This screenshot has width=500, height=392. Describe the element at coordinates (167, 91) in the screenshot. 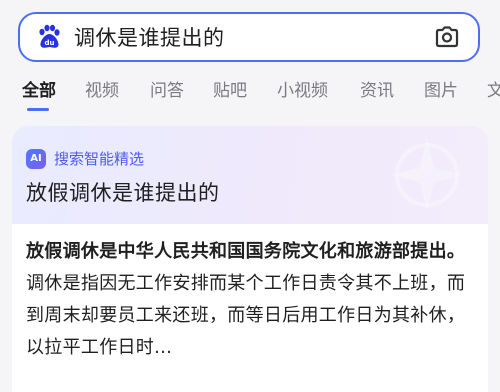

I see `tab-qa: 问答` at that location.